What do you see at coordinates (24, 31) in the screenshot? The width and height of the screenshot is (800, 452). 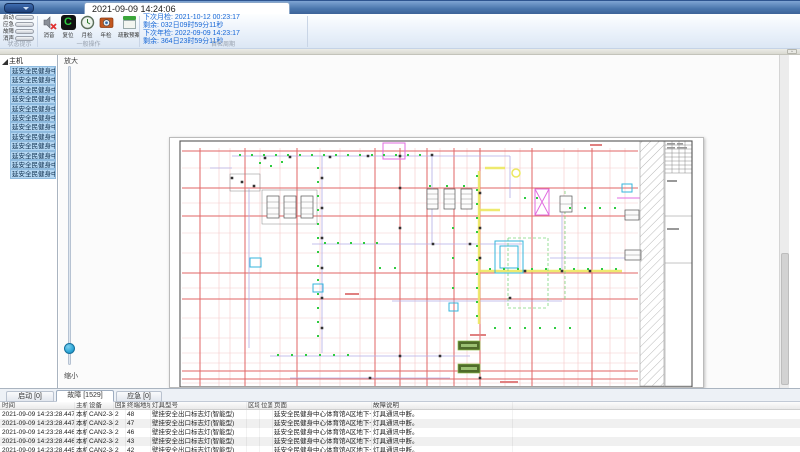 I see `fault-indicator-lamp` at bounding box center [24, 31].